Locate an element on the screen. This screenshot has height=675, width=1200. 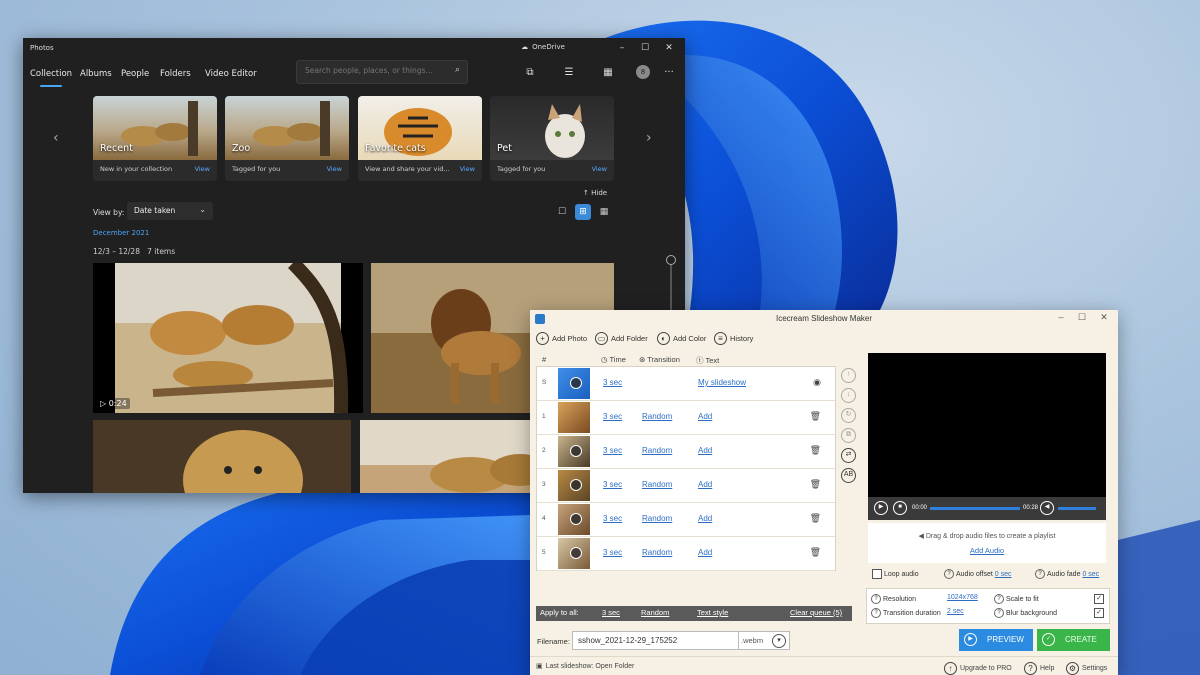
move-down-icon: ↓ is located at coordinates (848, 395).